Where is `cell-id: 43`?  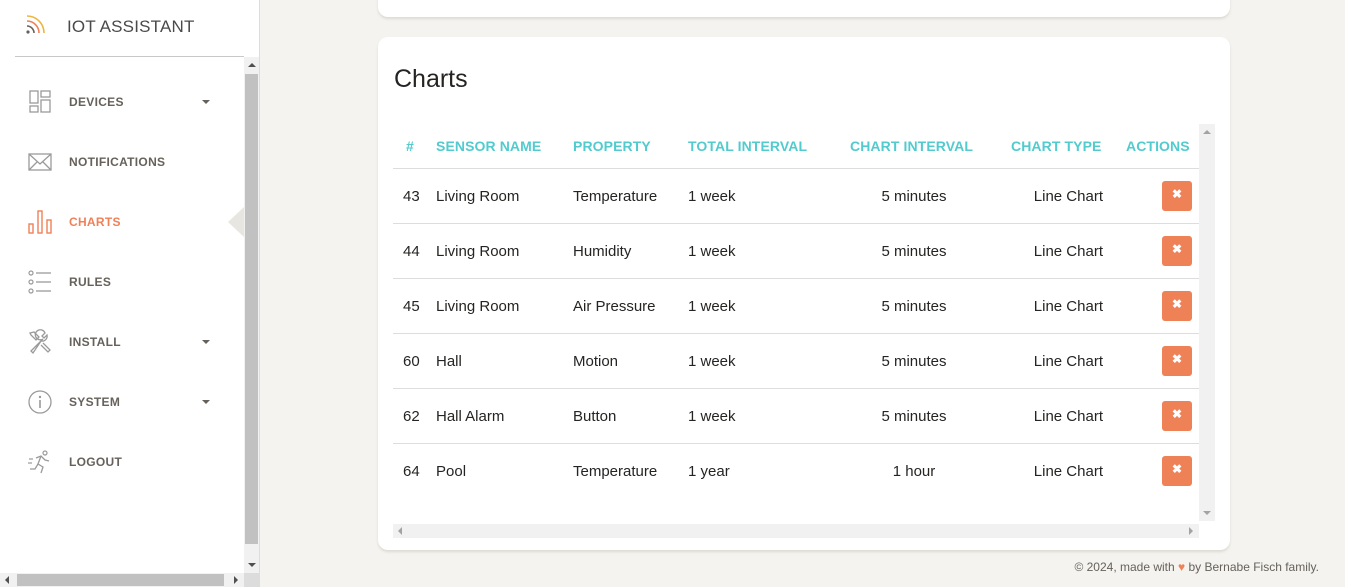 cell-id: 43 is located at coordinates (411, 196).